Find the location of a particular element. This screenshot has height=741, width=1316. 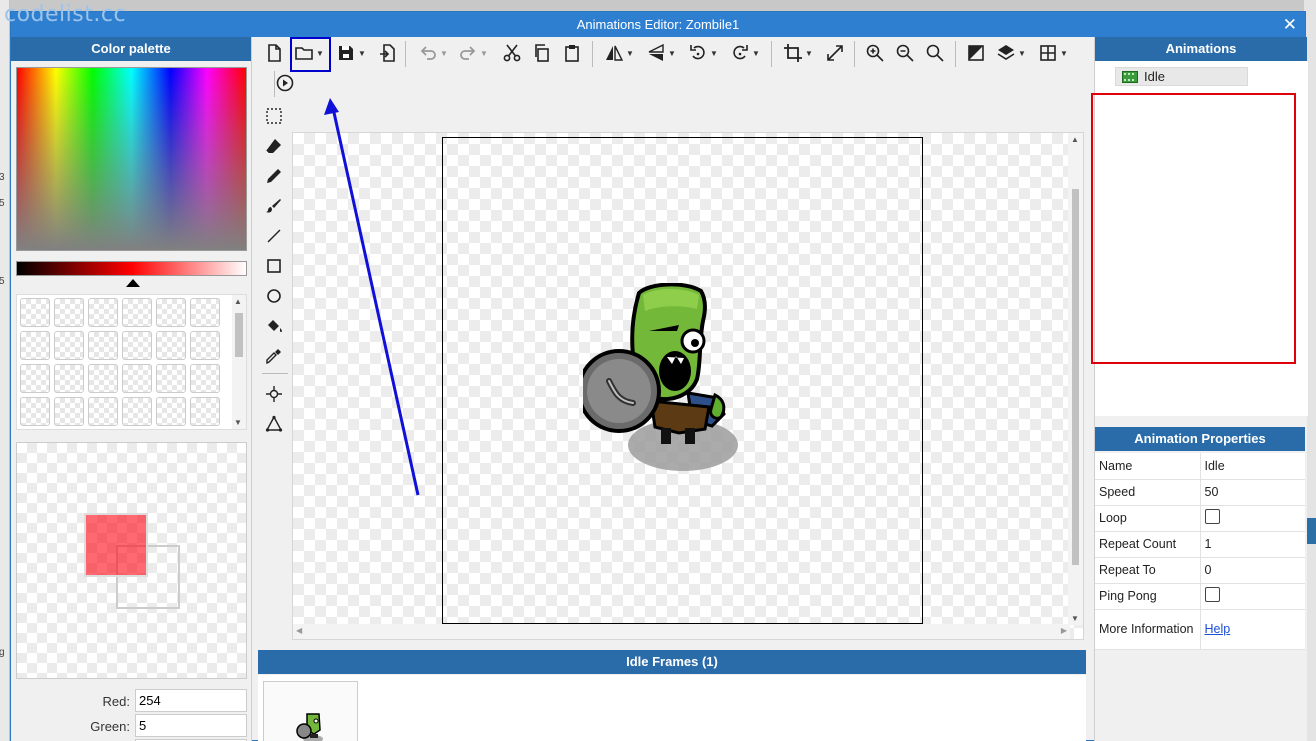

line-icon is located at coordinates (274, 236).